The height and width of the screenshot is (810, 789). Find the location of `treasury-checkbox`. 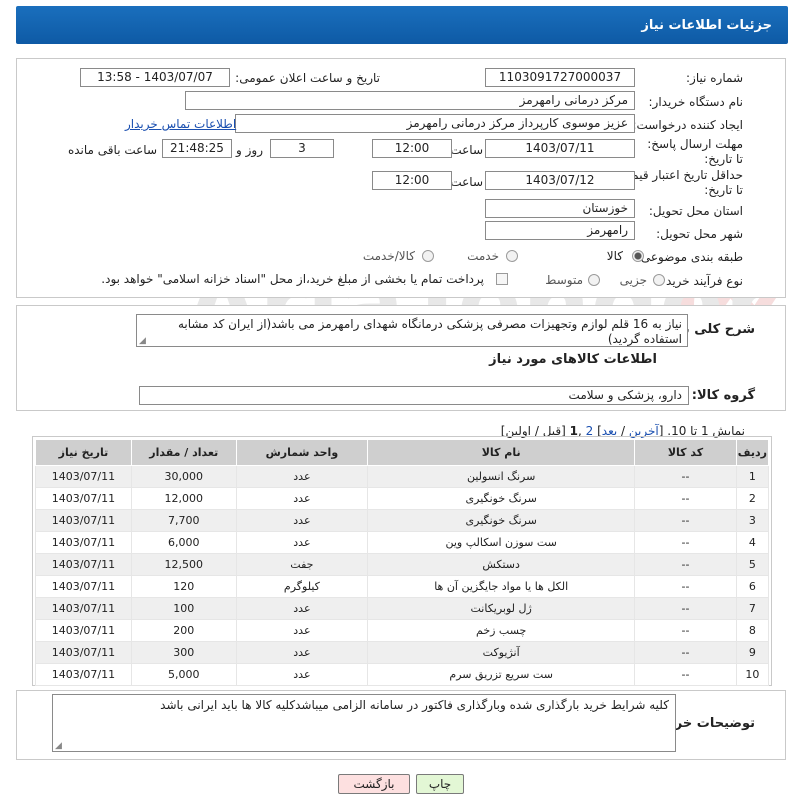

treasury-checkbox is located at coordinates (502, 279).